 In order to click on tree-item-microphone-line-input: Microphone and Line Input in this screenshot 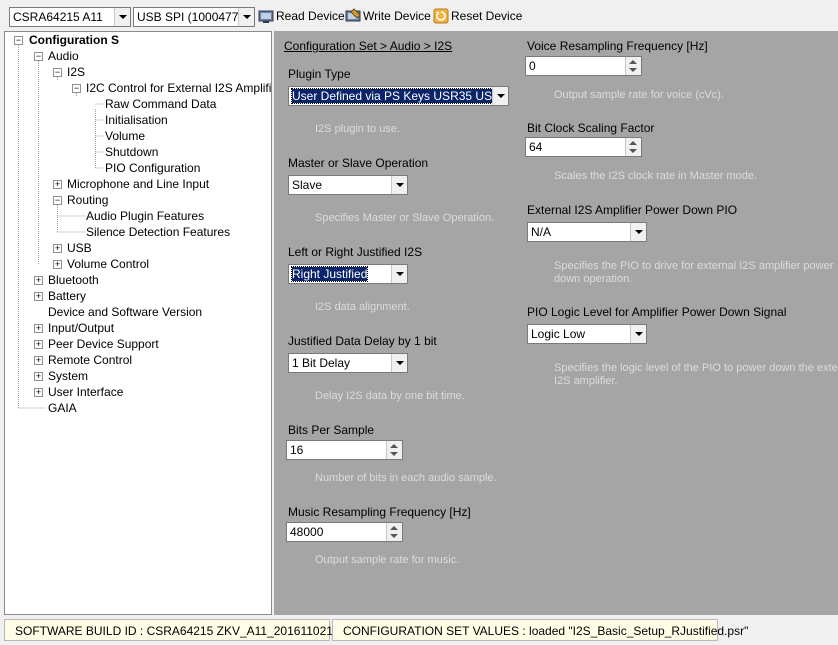, I will do `click(138, 184)`.